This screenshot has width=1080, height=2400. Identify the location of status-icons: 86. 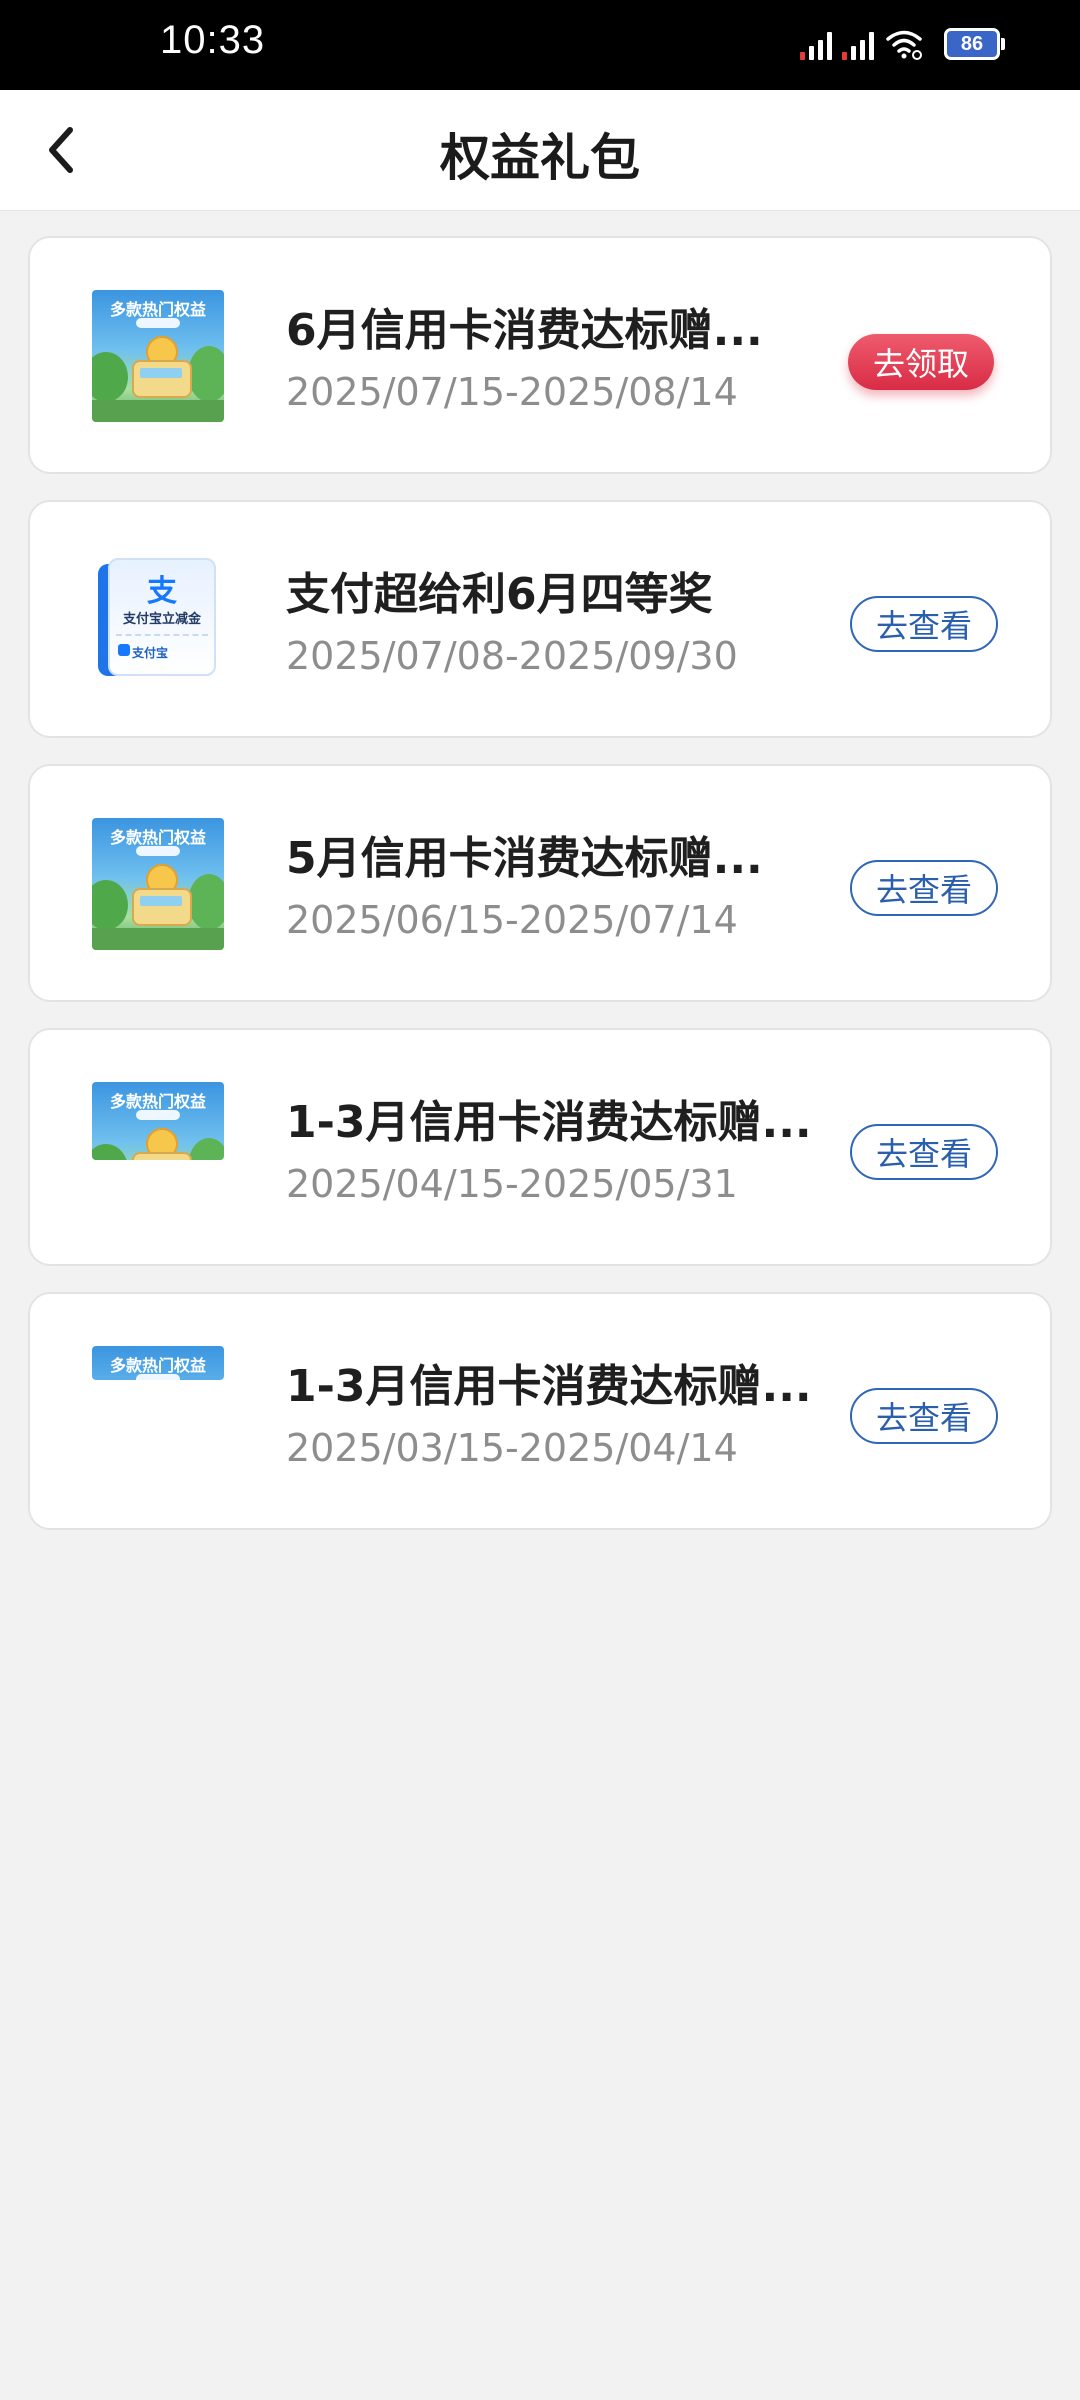
(902, 44).